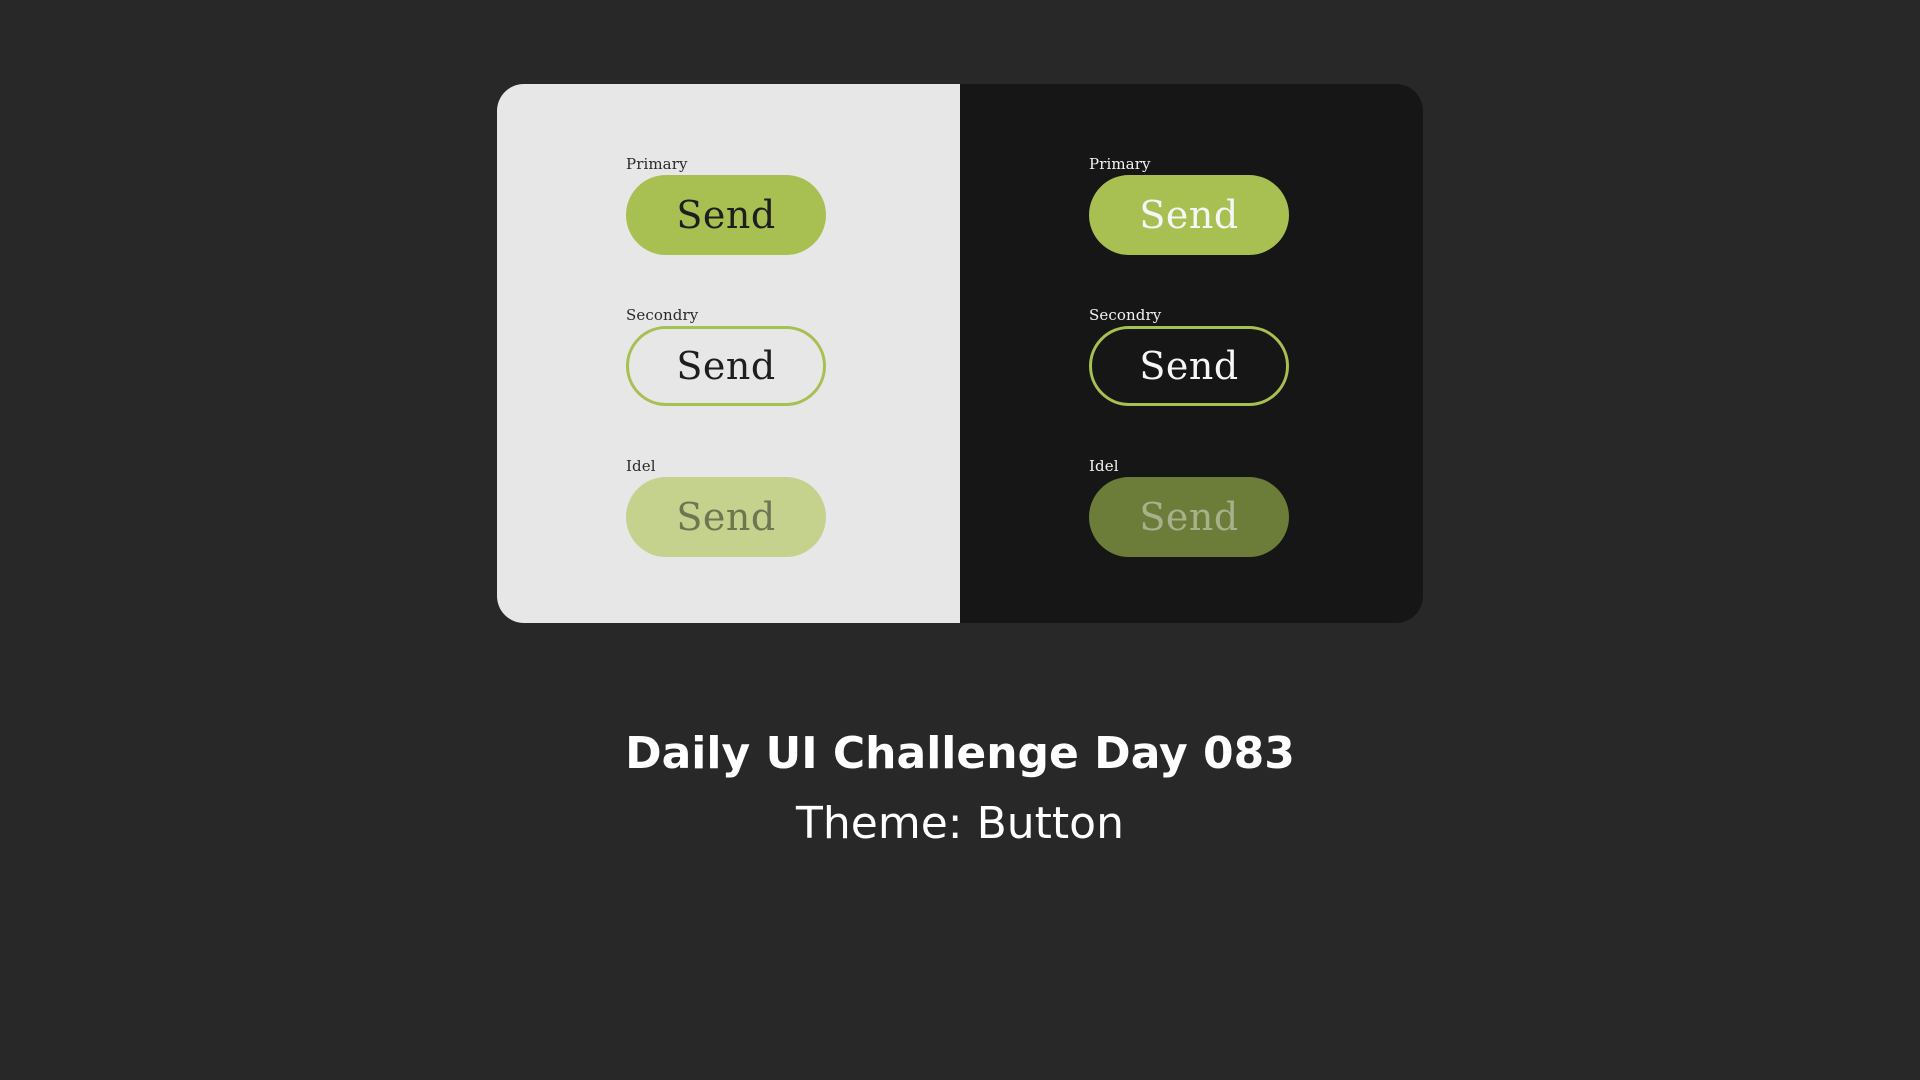  I want to click on dark-secondary-group: Secondry Send, so click(1189, 356).